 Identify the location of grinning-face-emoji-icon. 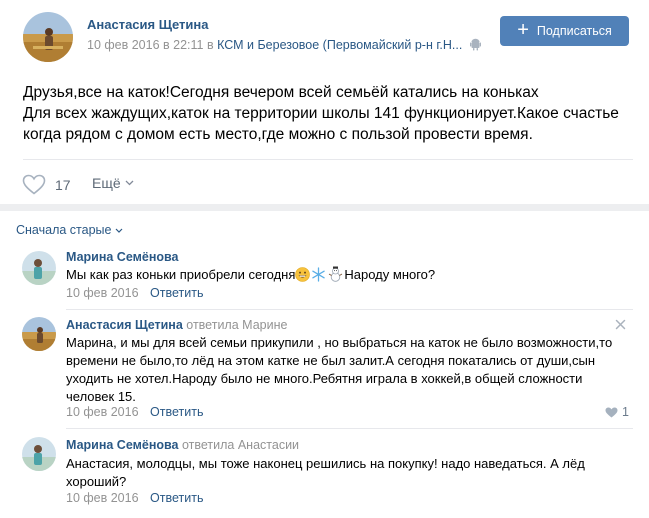
(303, 274).